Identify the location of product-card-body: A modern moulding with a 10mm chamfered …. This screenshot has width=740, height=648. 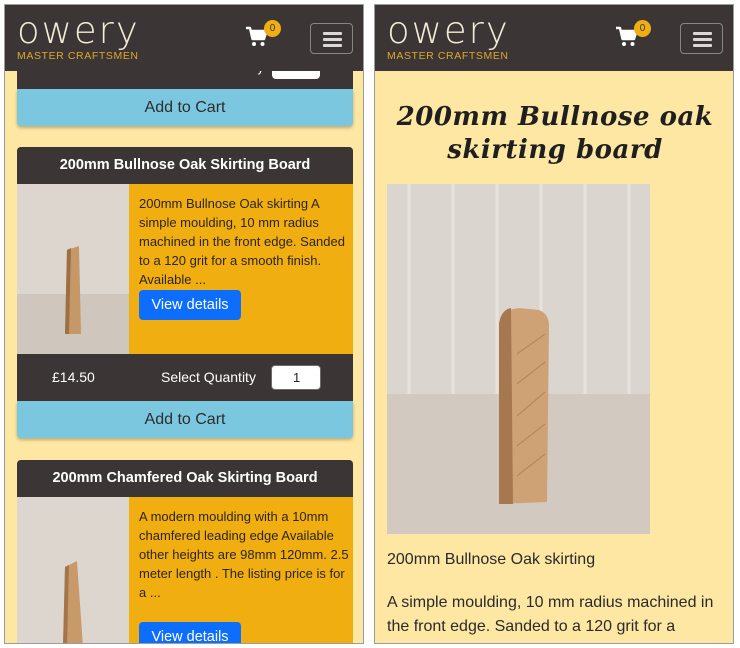
(185, 570).